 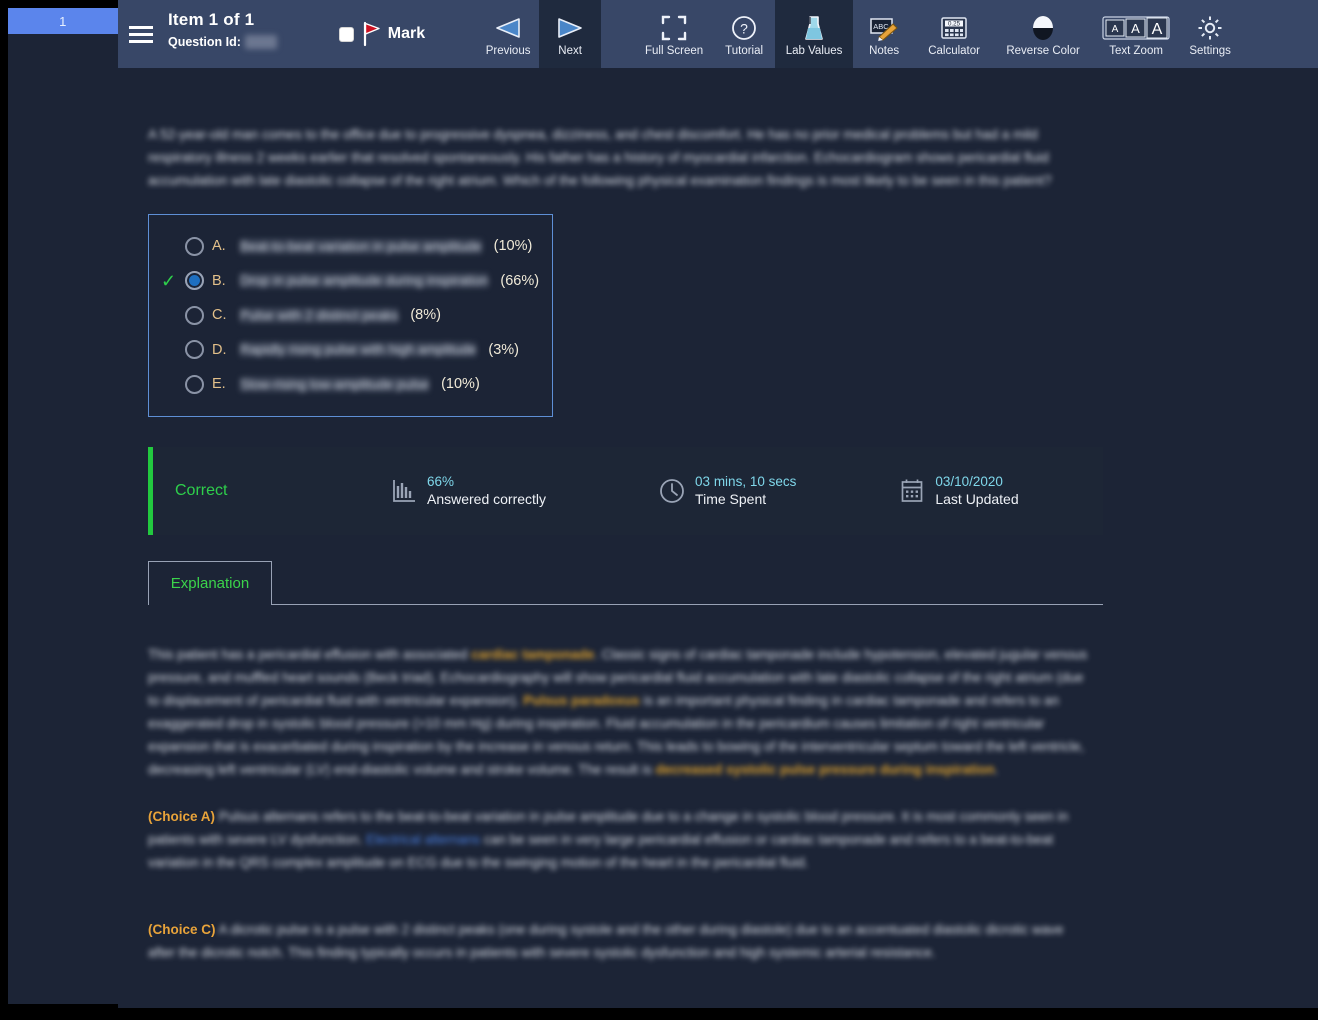 I want to click on stat-last-updated: 03/10/2020 Last Updated, so click(x=959, y=491).